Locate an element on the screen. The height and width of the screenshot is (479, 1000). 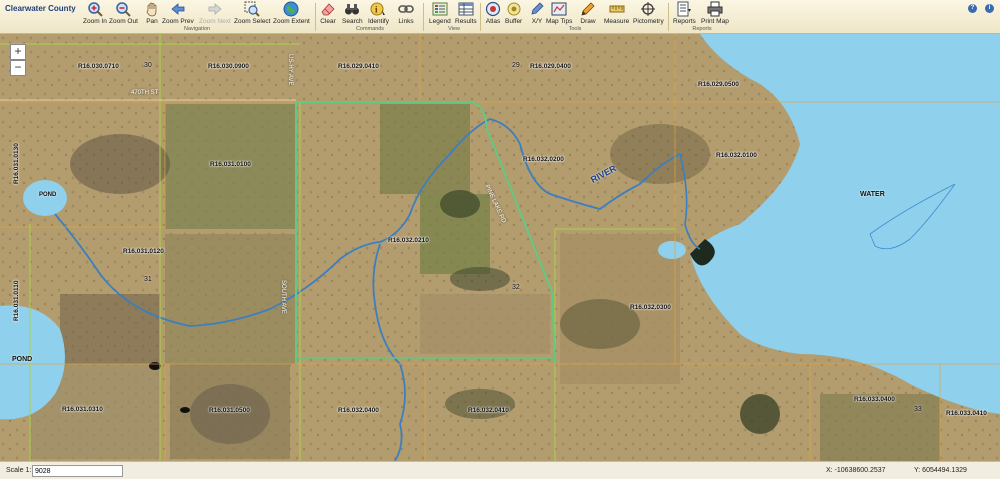
eraser-icon is located at coordinates (328, 9).